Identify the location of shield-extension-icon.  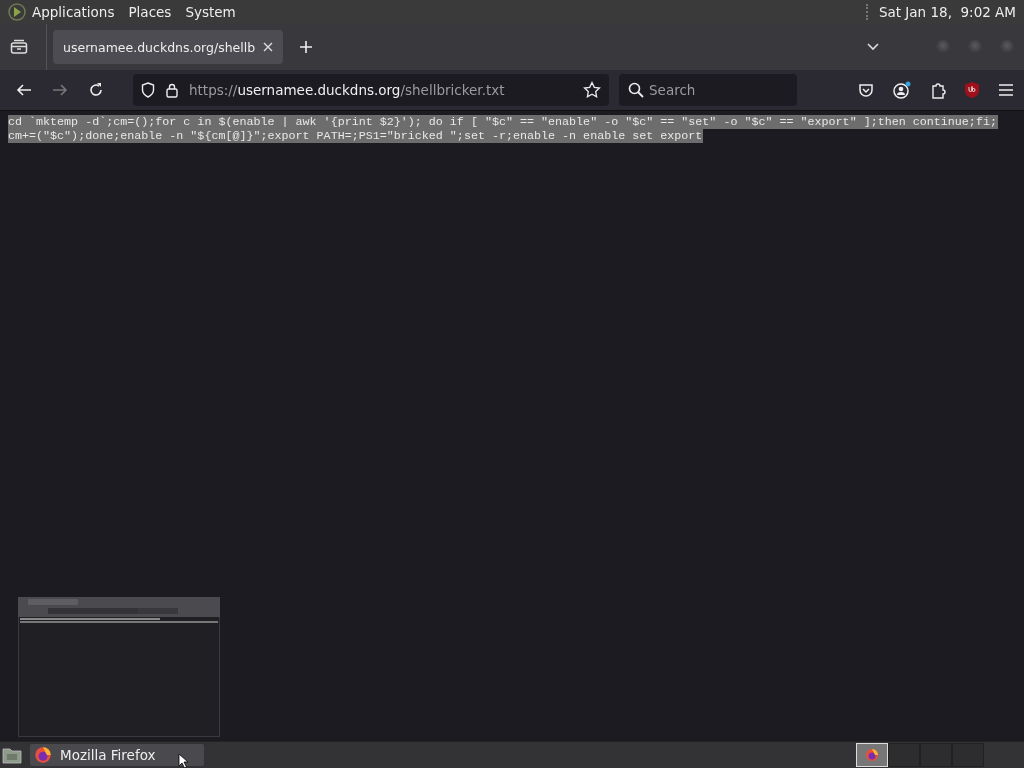
(972, 90).